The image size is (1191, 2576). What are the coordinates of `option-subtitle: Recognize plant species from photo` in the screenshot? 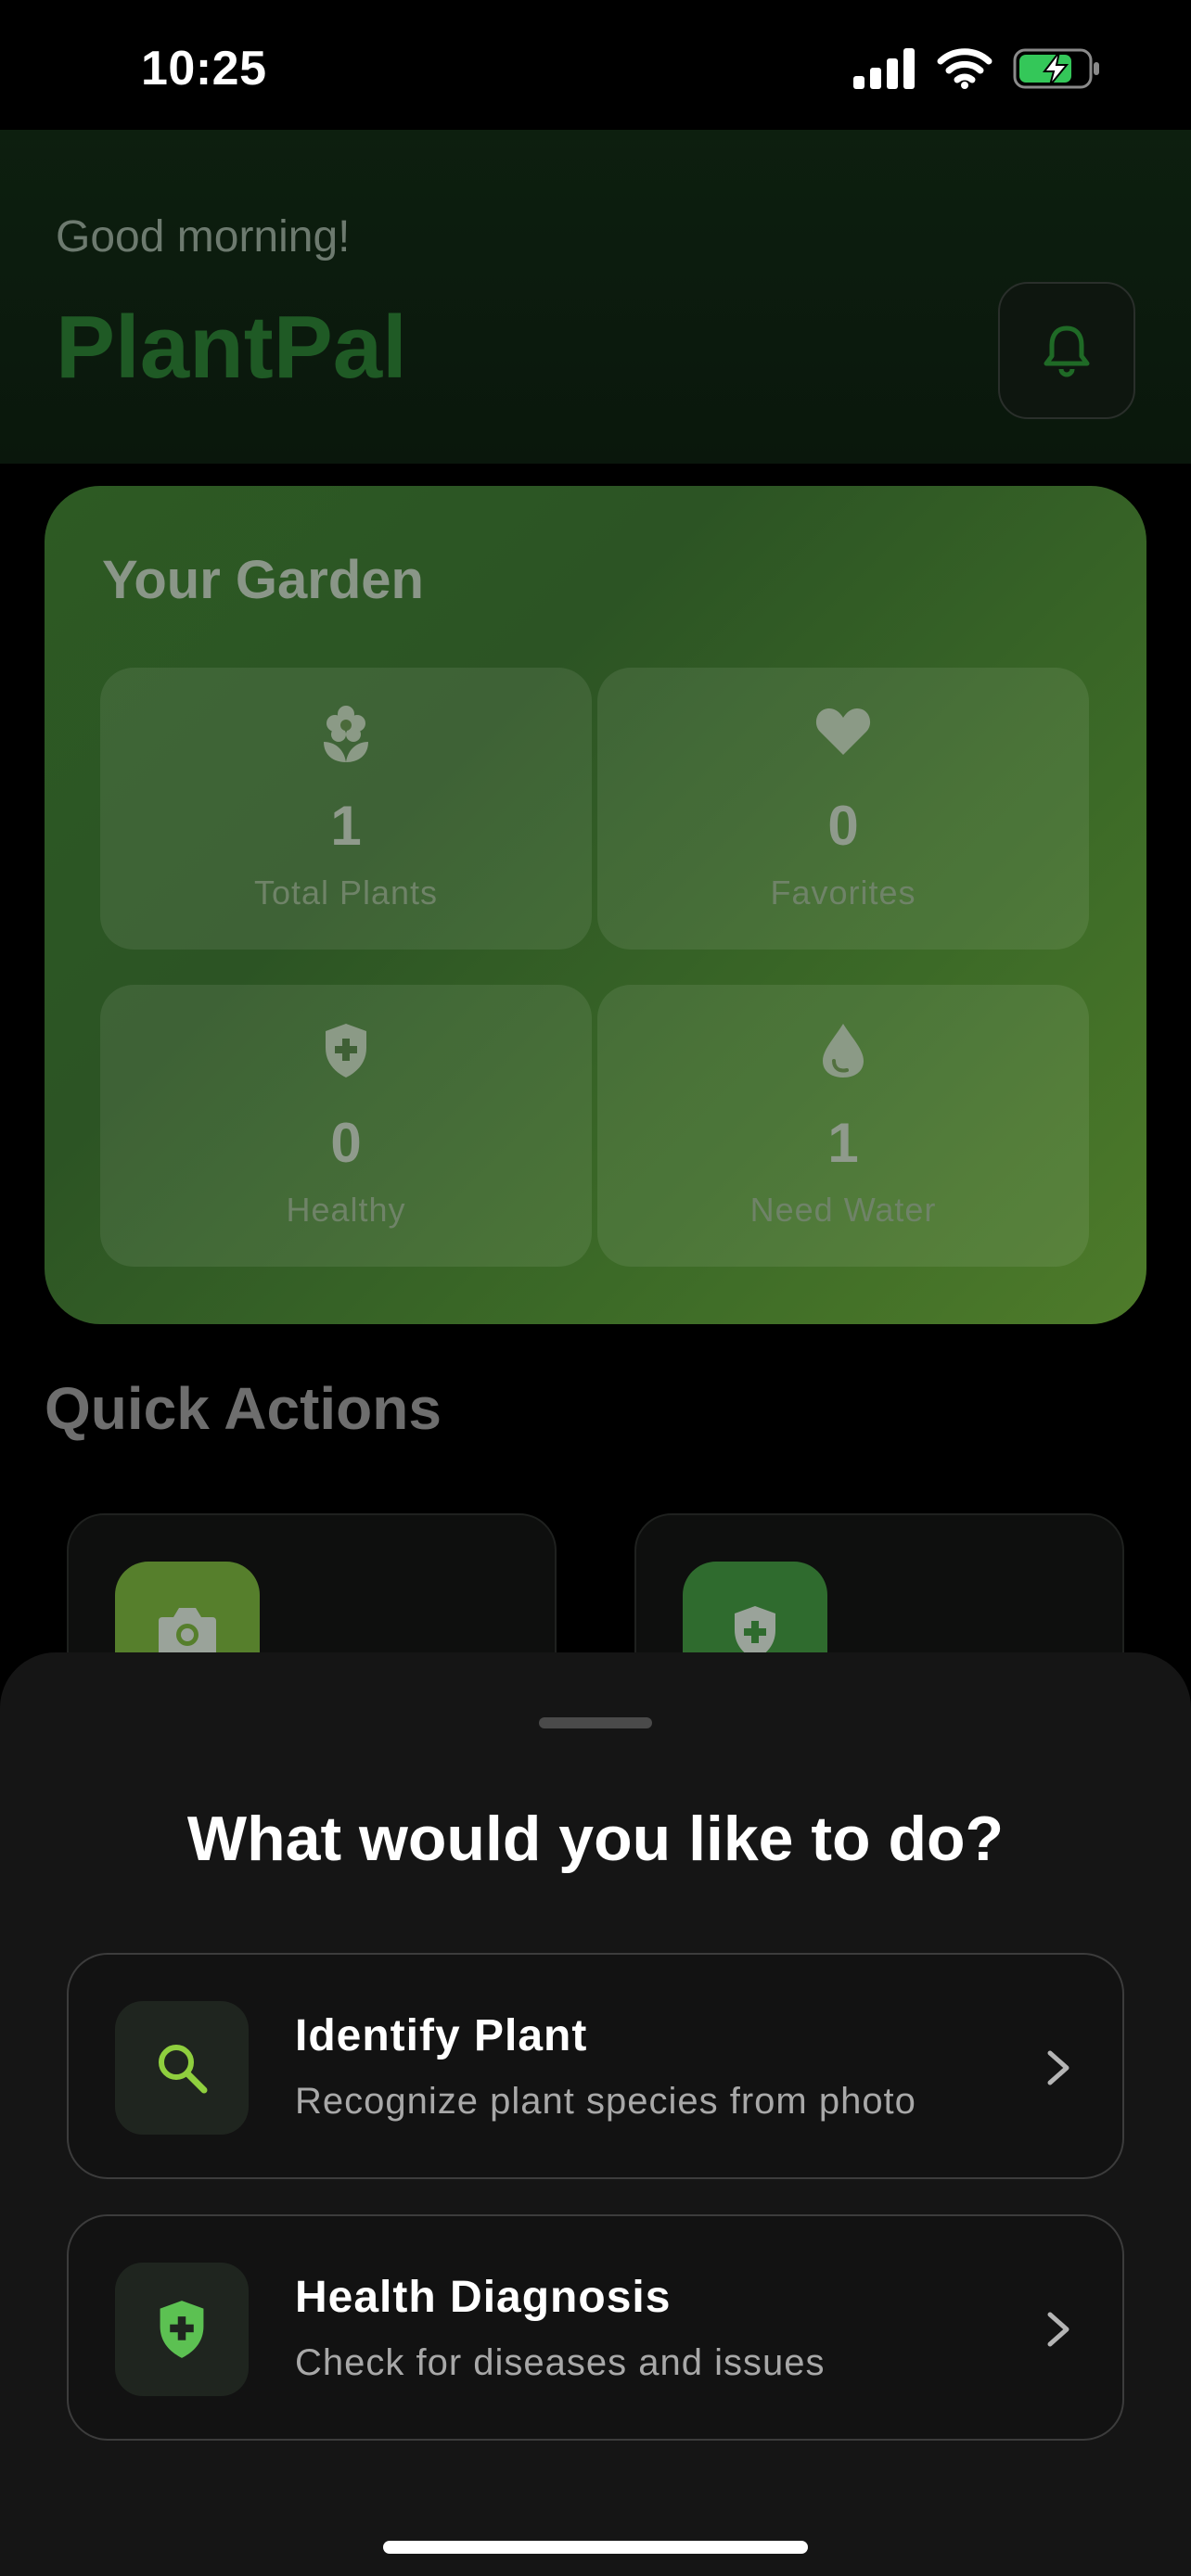 It's located at (605, 2101).